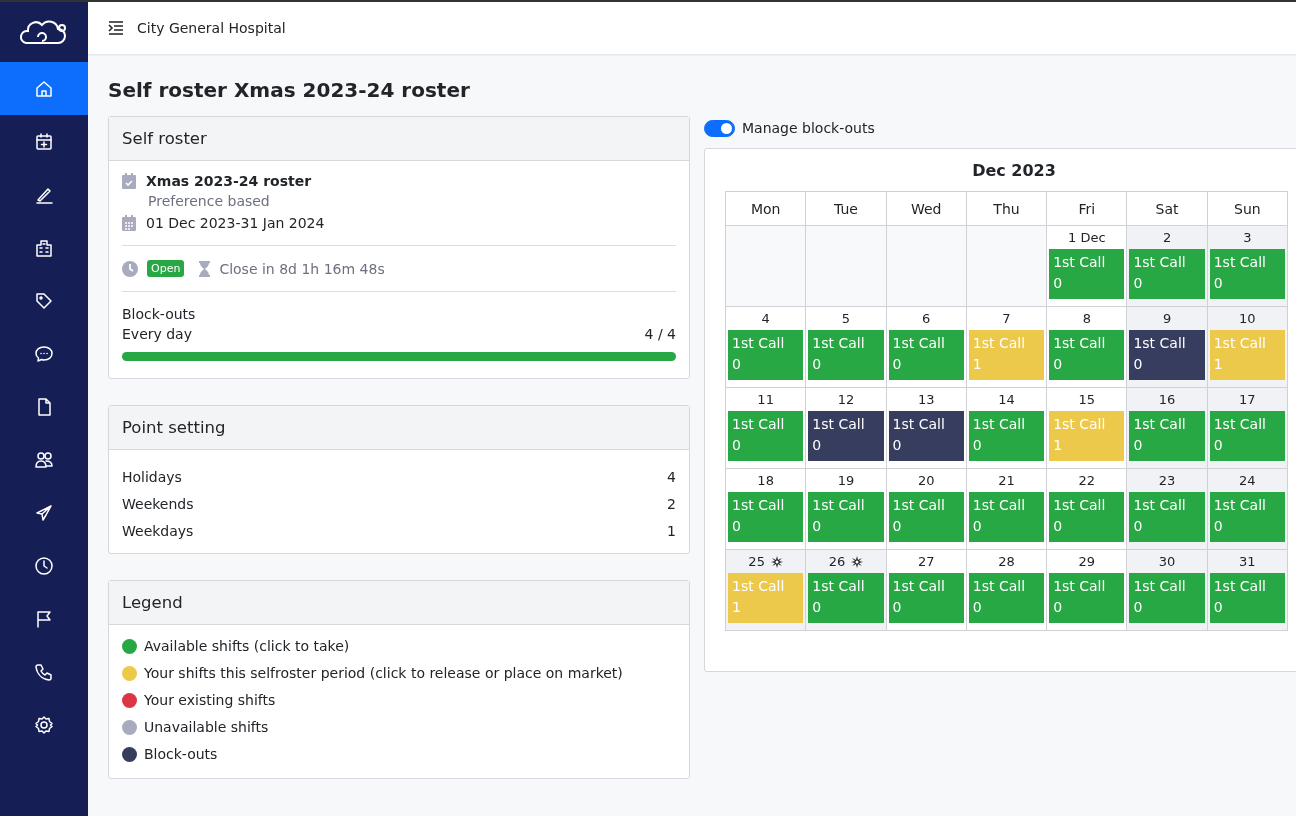 Image resolution: width=1296 pixels, height=816 pixels. What do you see at coordinates (926, 399) in the screenshot?
I see `day-number: 13` at bounding box center [926, 399].